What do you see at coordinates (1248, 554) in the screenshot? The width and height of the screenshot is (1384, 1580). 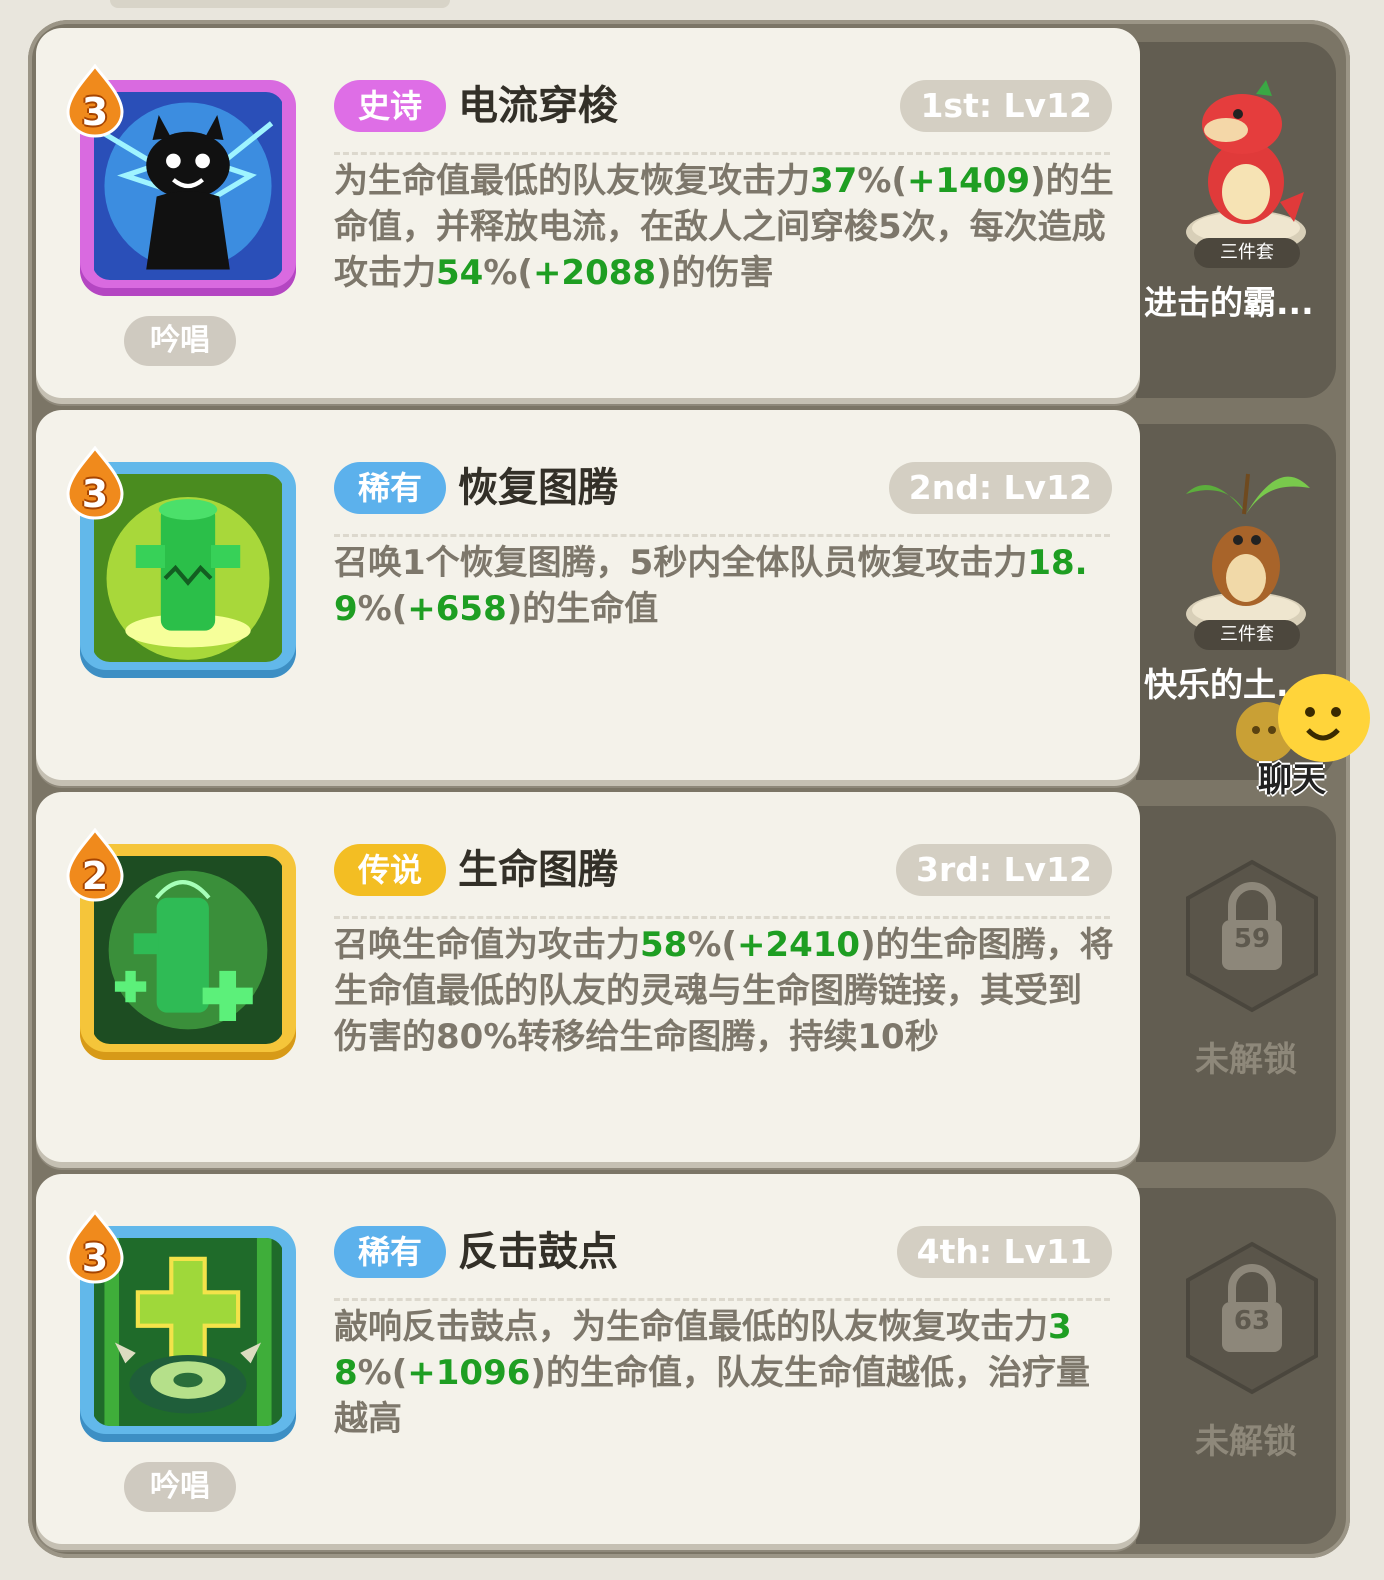 I see `groundhog-figure` at bounding box center [1248, 554].